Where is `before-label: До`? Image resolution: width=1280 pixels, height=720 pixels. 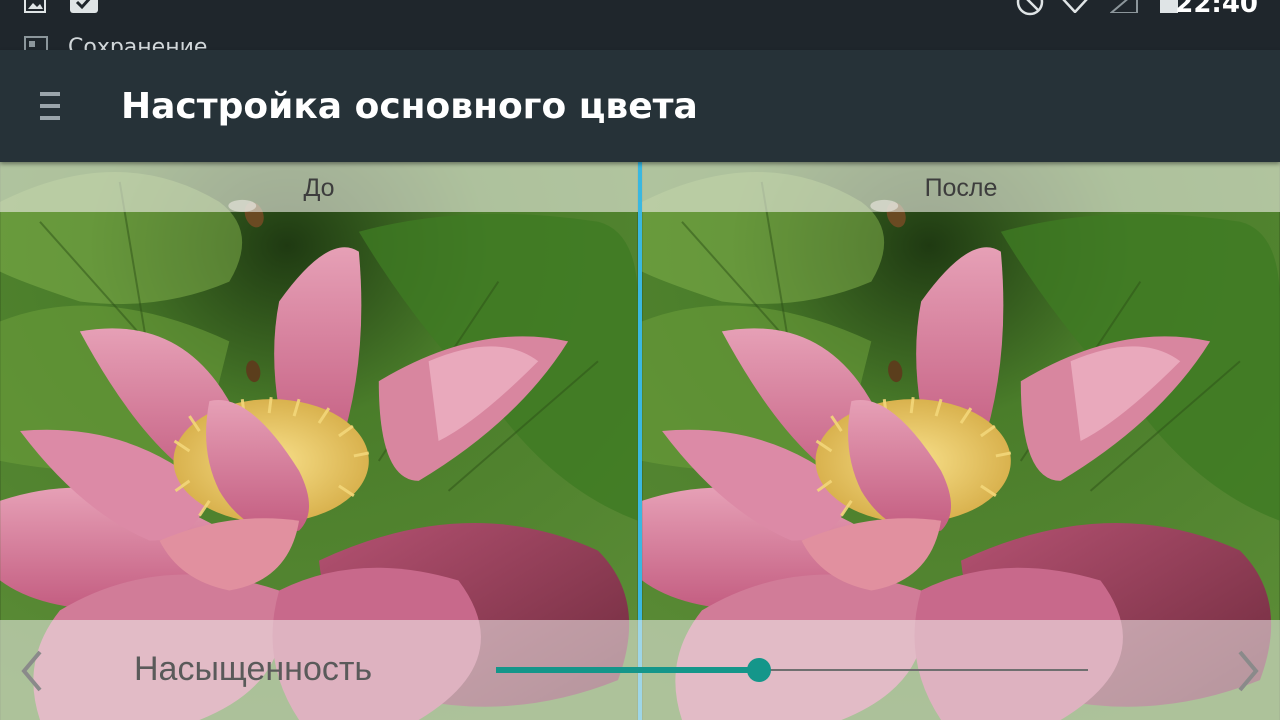 before-label: До is located at coordinates (319, 187).